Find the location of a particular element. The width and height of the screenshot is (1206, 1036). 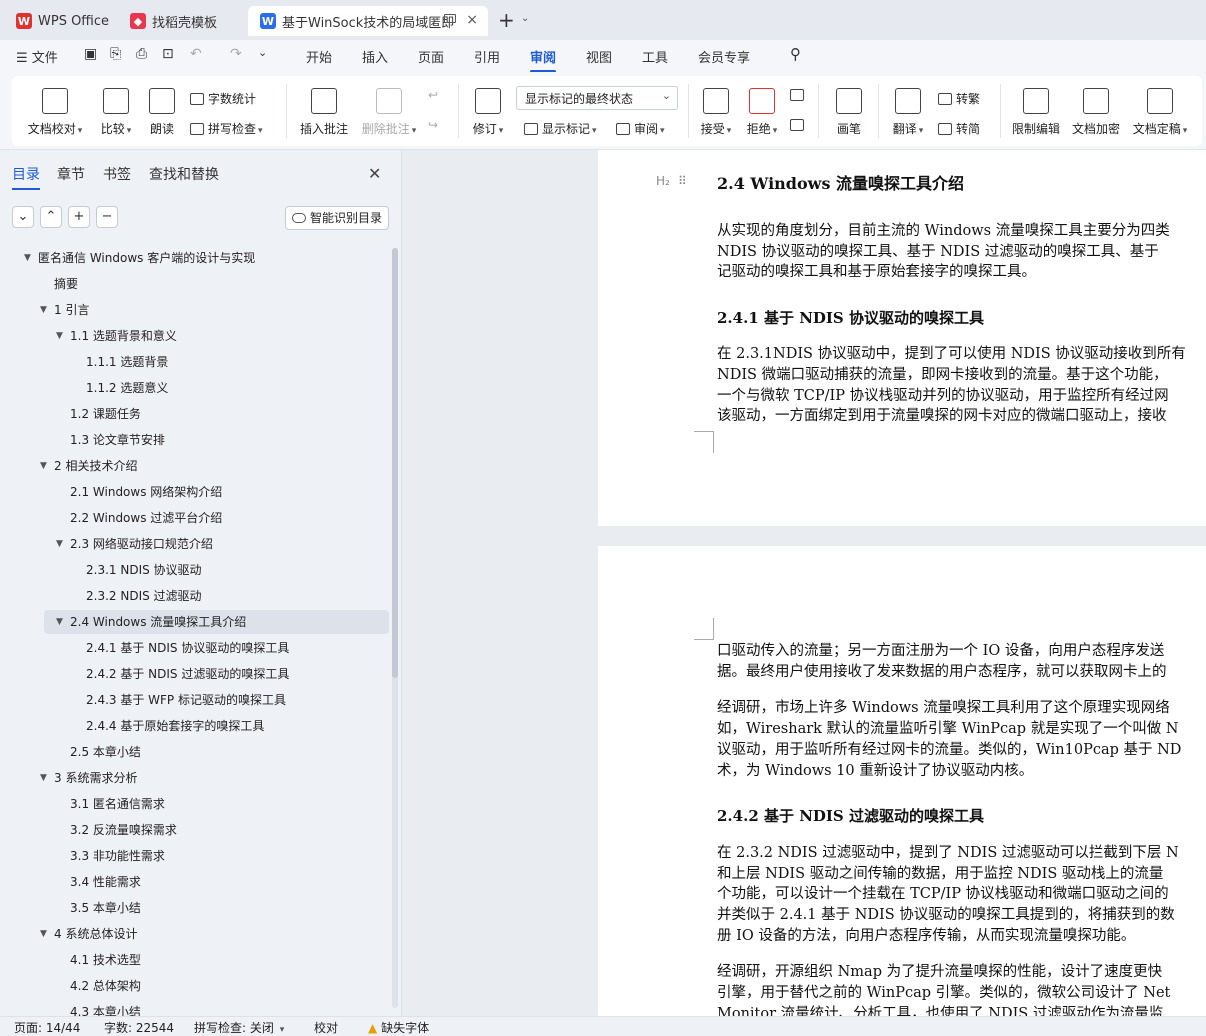

toc-item: 3.2 反流量嗅探需求 is located at coordinates (194, 830).